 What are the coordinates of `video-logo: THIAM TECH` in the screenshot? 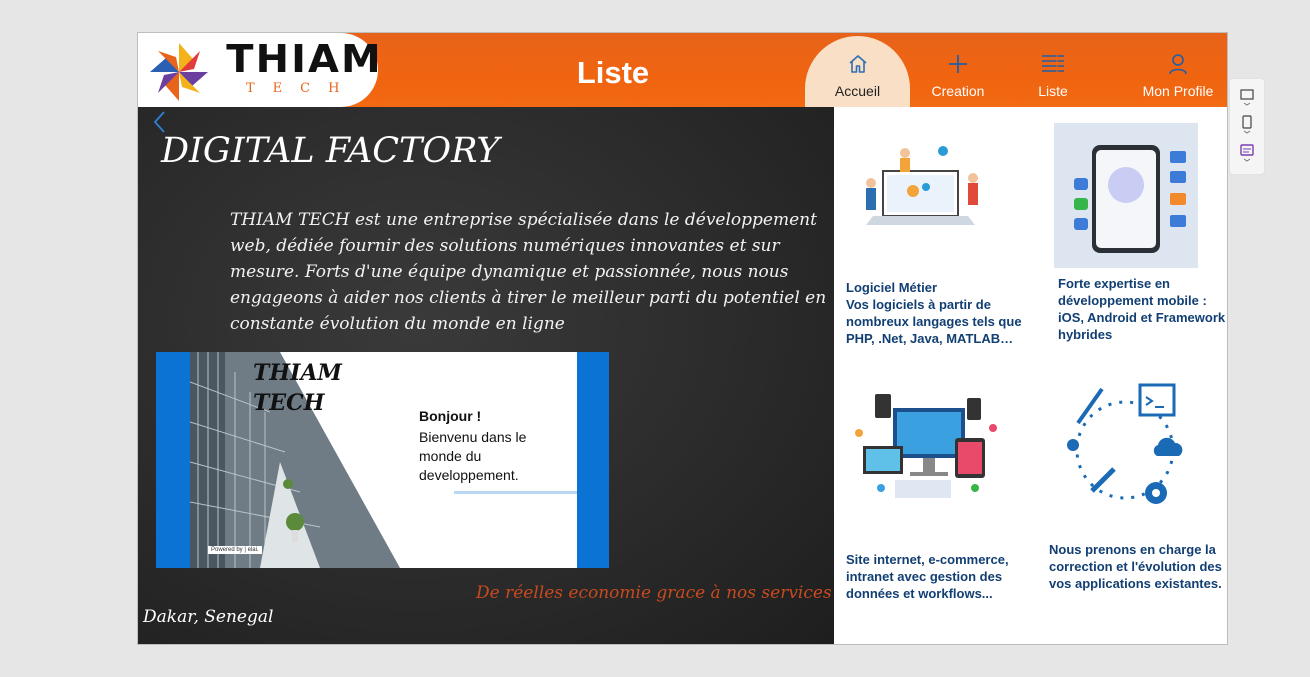 It's located at (297, 388).